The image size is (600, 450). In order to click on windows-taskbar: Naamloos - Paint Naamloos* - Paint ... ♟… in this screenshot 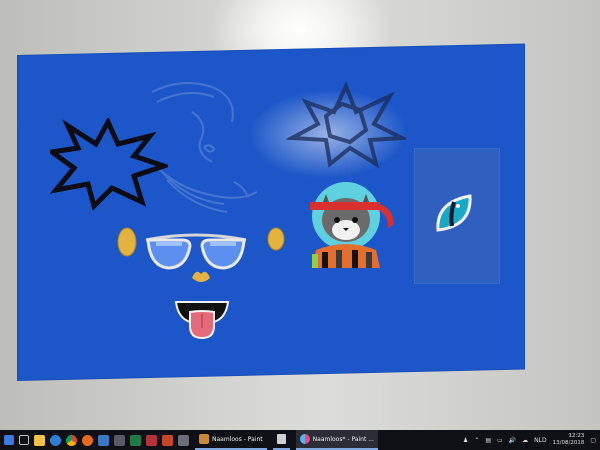, I will do `click(300, 440)`.